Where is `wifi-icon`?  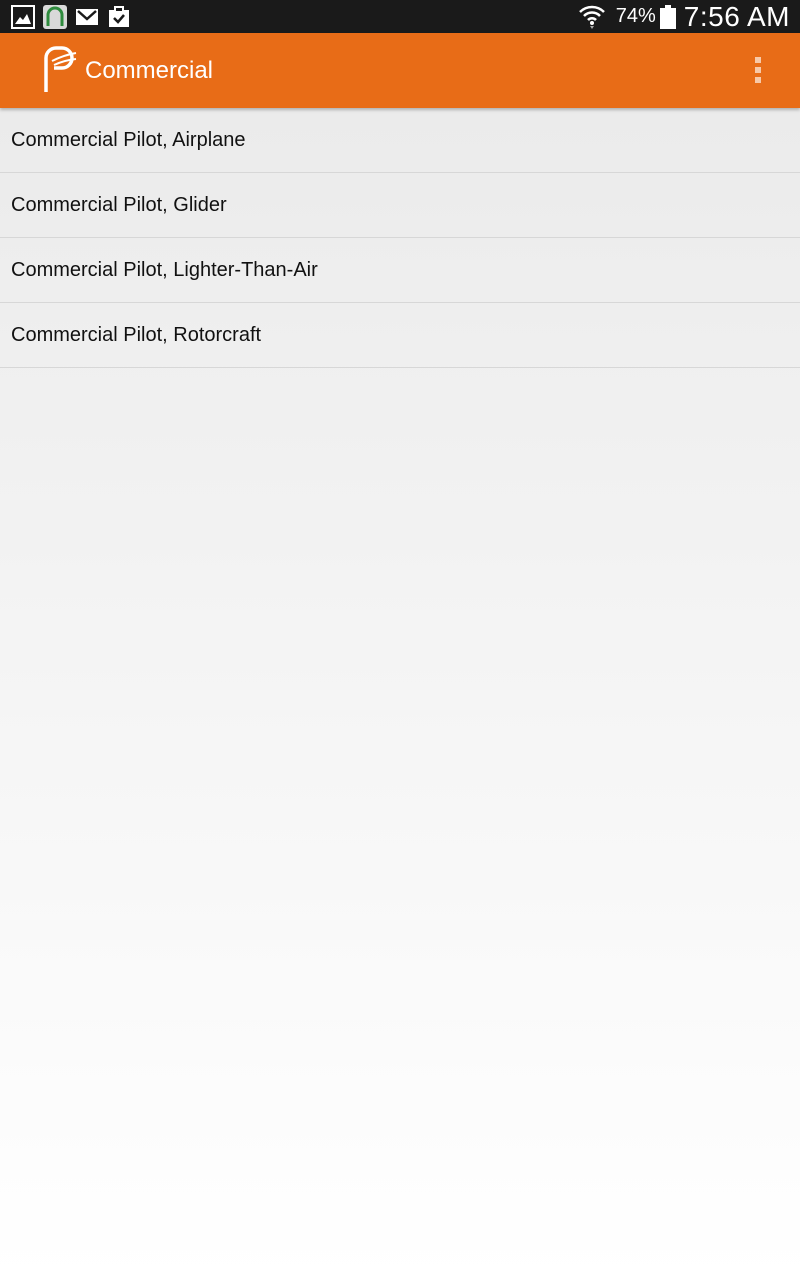
wifi-icon is located at coordinates (591, 17).